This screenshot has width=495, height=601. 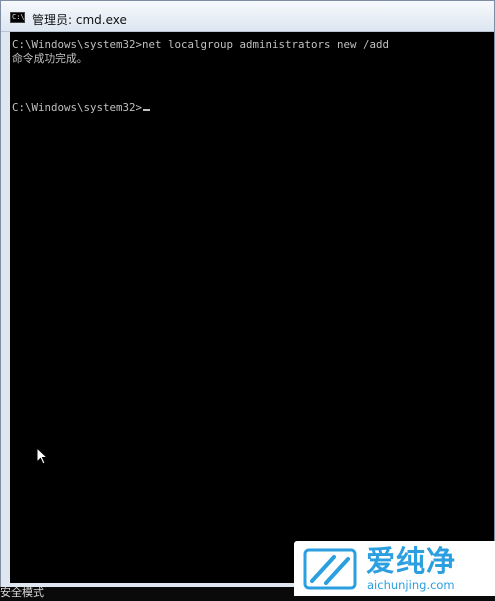 I want to click on console-icon: C:\, so click(x=17, y=17).